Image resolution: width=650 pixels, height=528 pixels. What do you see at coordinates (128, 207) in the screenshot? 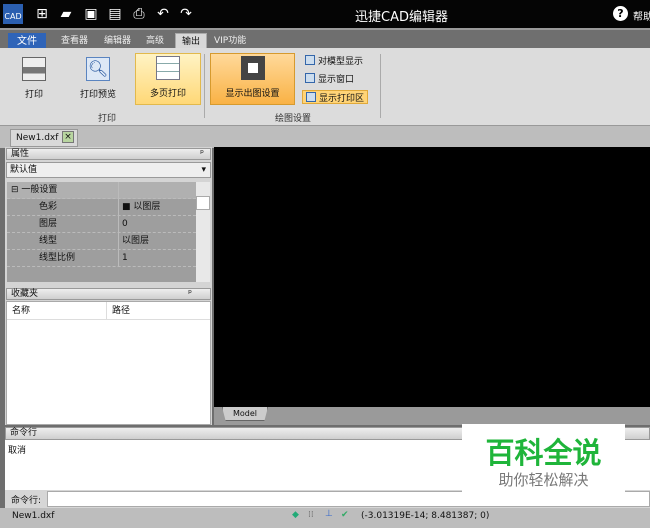
I see `color-swatch: ■` at bounding box center [128, 207].